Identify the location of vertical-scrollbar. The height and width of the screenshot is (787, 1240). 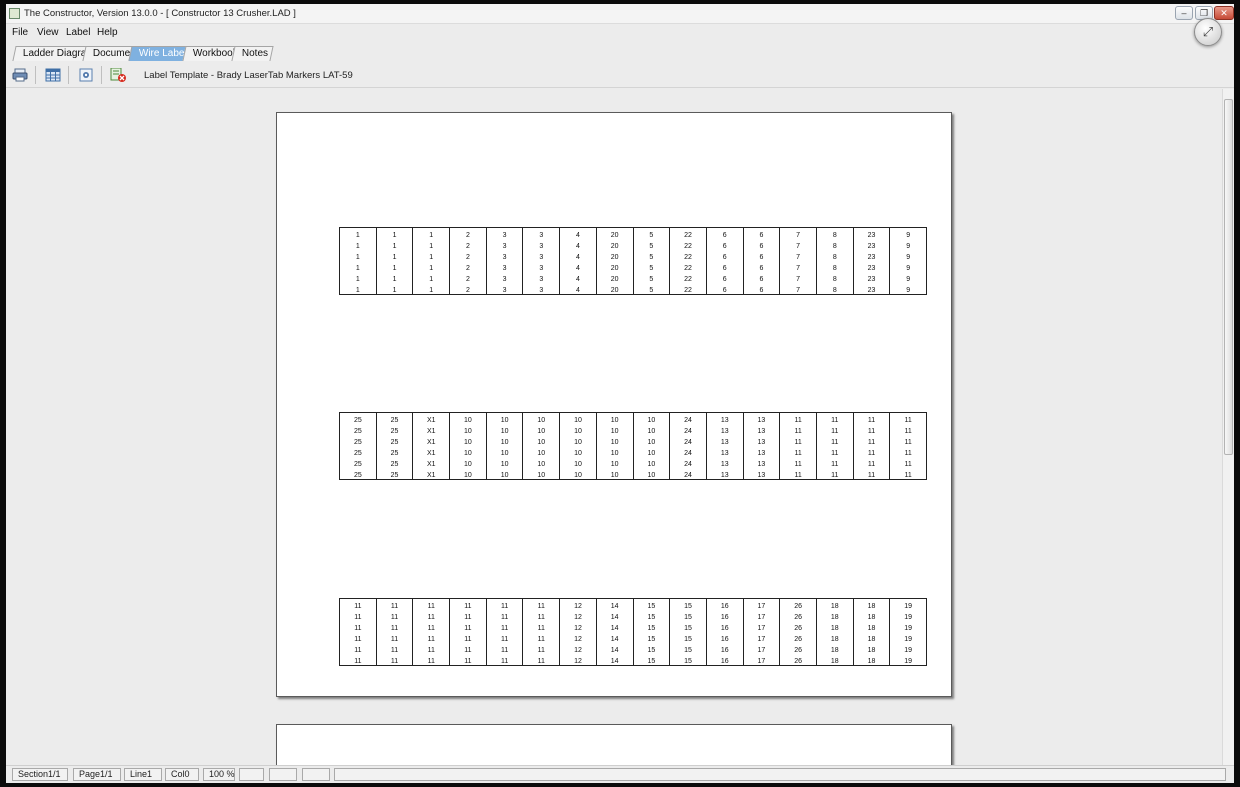
(1228, 427).